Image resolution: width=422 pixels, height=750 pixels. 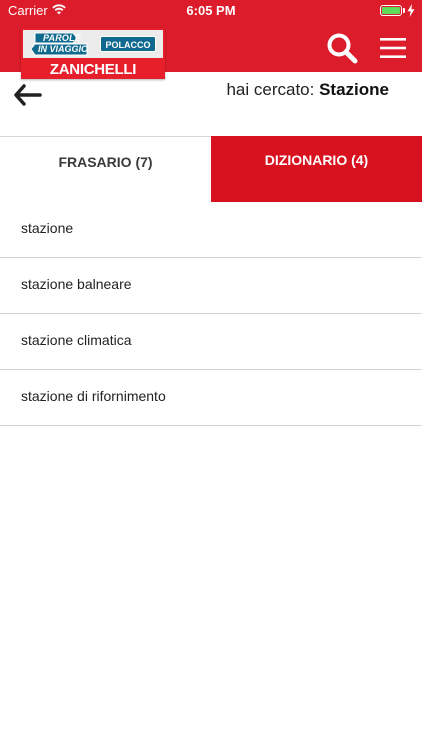 I want to click on tab-dizionario: DIZIONARIO (4), so click(x=316, y=169).